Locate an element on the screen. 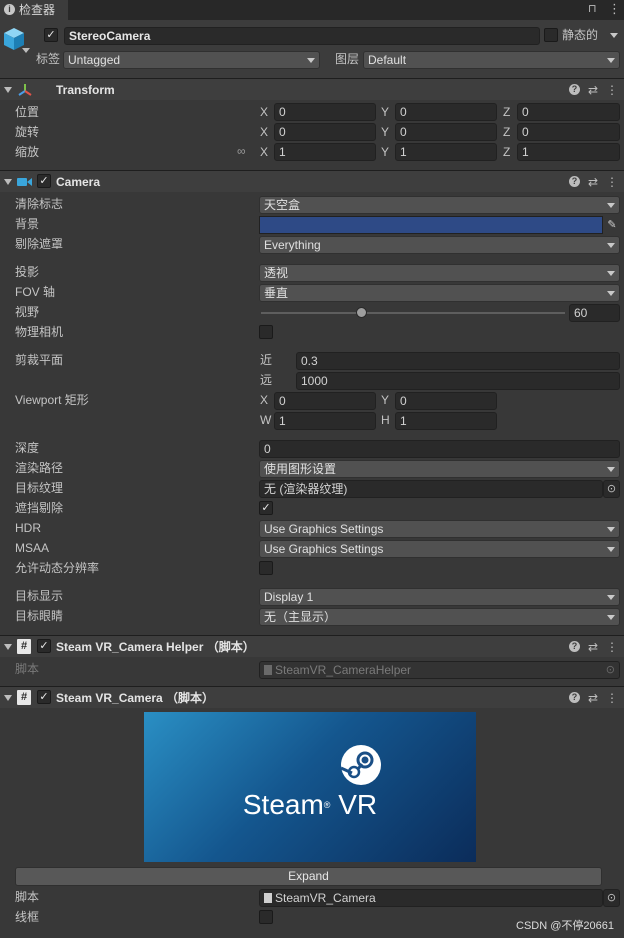  viewport-h-field: 1 is located at coordinates (446, 421).